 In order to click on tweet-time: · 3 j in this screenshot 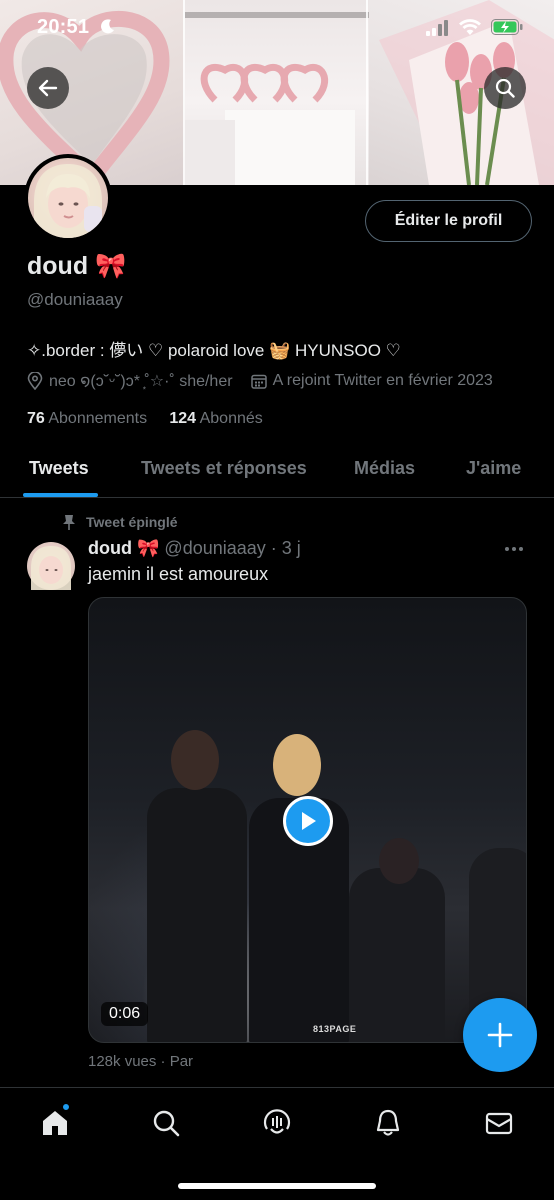, I will do `click(285, 548)`.